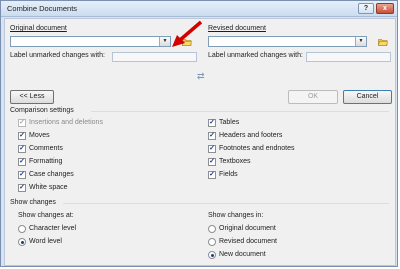 Image resolution: width=400 pixels, height=269 pixels. Describe the element at coordinates (22, 123) in the screenshot. I see `insertions-deletions-checkbox: ✓` at that location.